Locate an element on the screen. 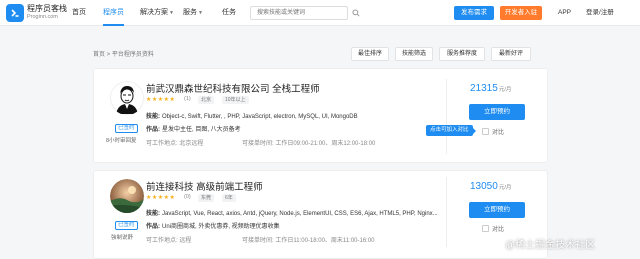 The height and width of the screenshot is (259, 640). brand-name: 程序员客栈 Proginn.com is located at coordinates (47, 13).